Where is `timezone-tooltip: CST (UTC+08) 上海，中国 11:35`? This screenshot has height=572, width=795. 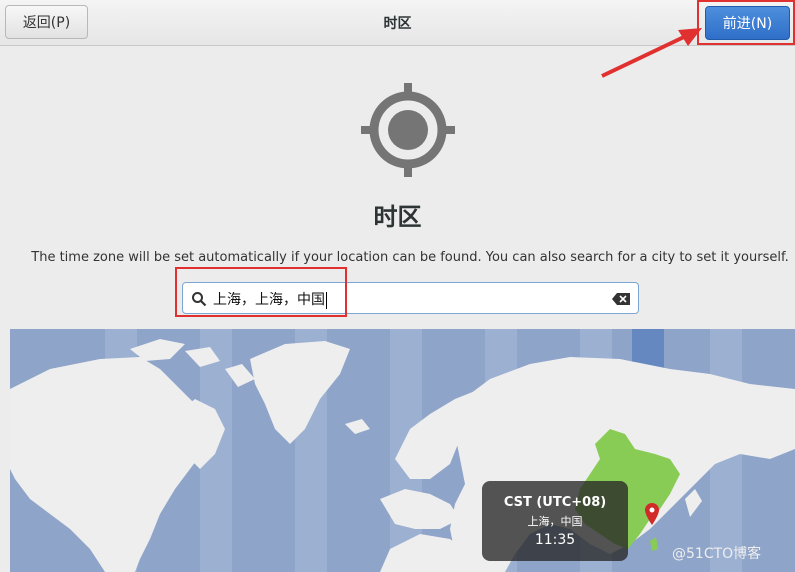
timezone-tooltip: CST (UTC+08) 上海，中国 11:35 is located at coordinates (555, 521).